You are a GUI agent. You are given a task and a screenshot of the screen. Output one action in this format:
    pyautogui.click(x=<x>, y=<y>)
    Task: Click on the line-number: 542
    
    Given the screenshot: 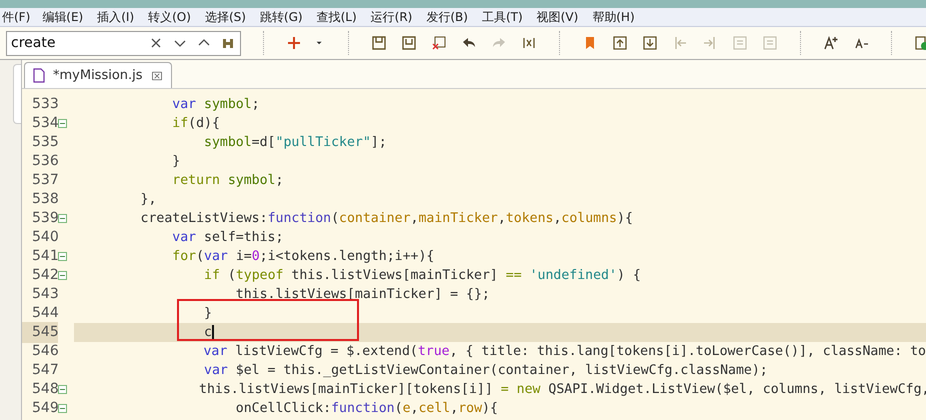 What is the action you would take?
    pyautogui.click(x=44, y=275)
    